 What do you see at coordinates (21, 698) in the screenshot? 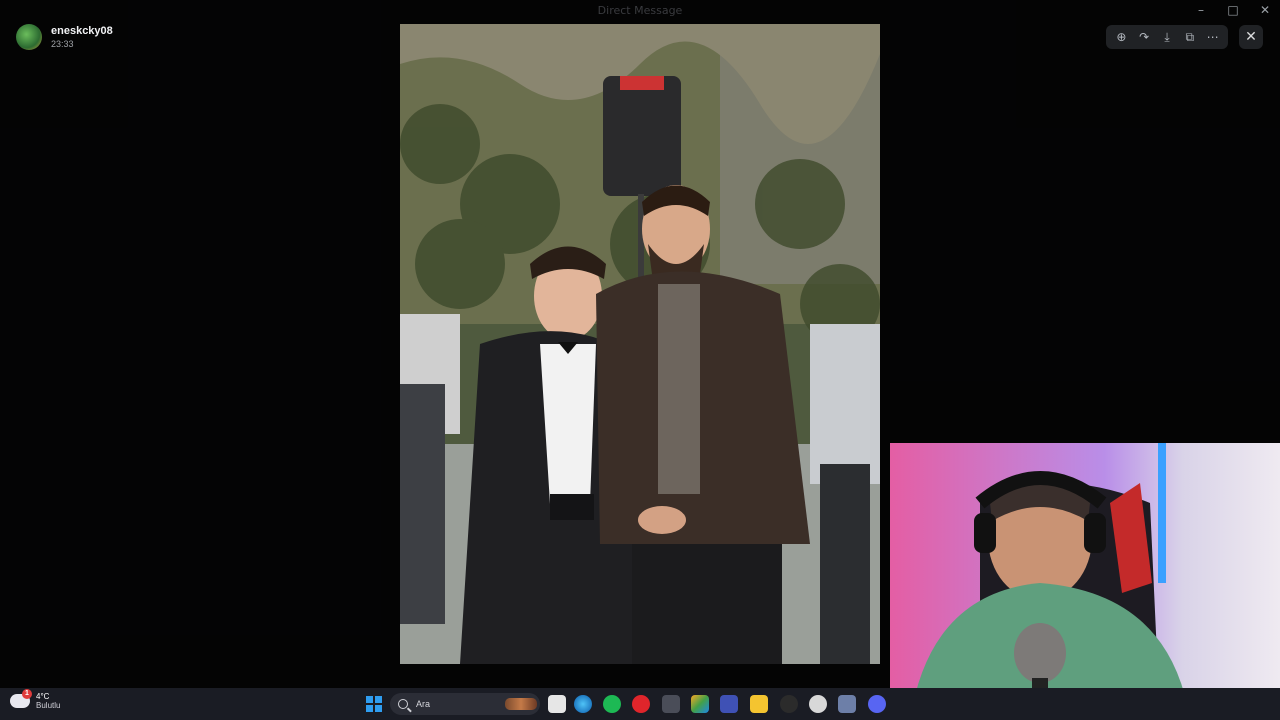
I see `cloud-icon: 1` at bounding box center [21, 698].